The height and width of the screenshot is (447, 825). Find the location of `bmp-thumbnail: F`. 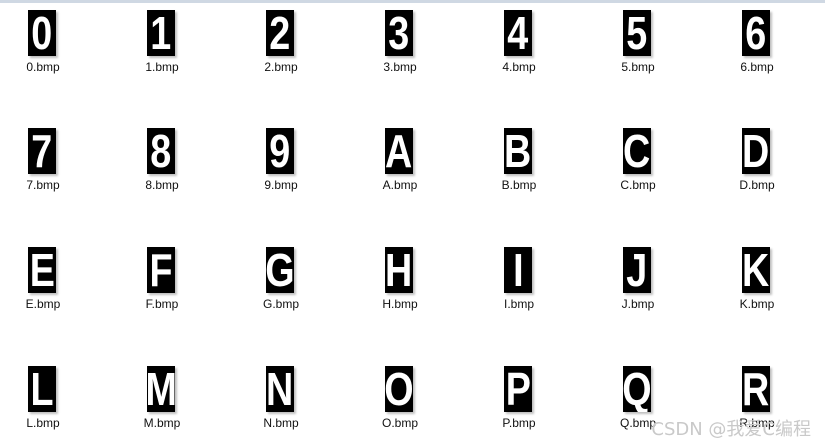

bmp-thumbnail: F is located at coordinates (161, 270).